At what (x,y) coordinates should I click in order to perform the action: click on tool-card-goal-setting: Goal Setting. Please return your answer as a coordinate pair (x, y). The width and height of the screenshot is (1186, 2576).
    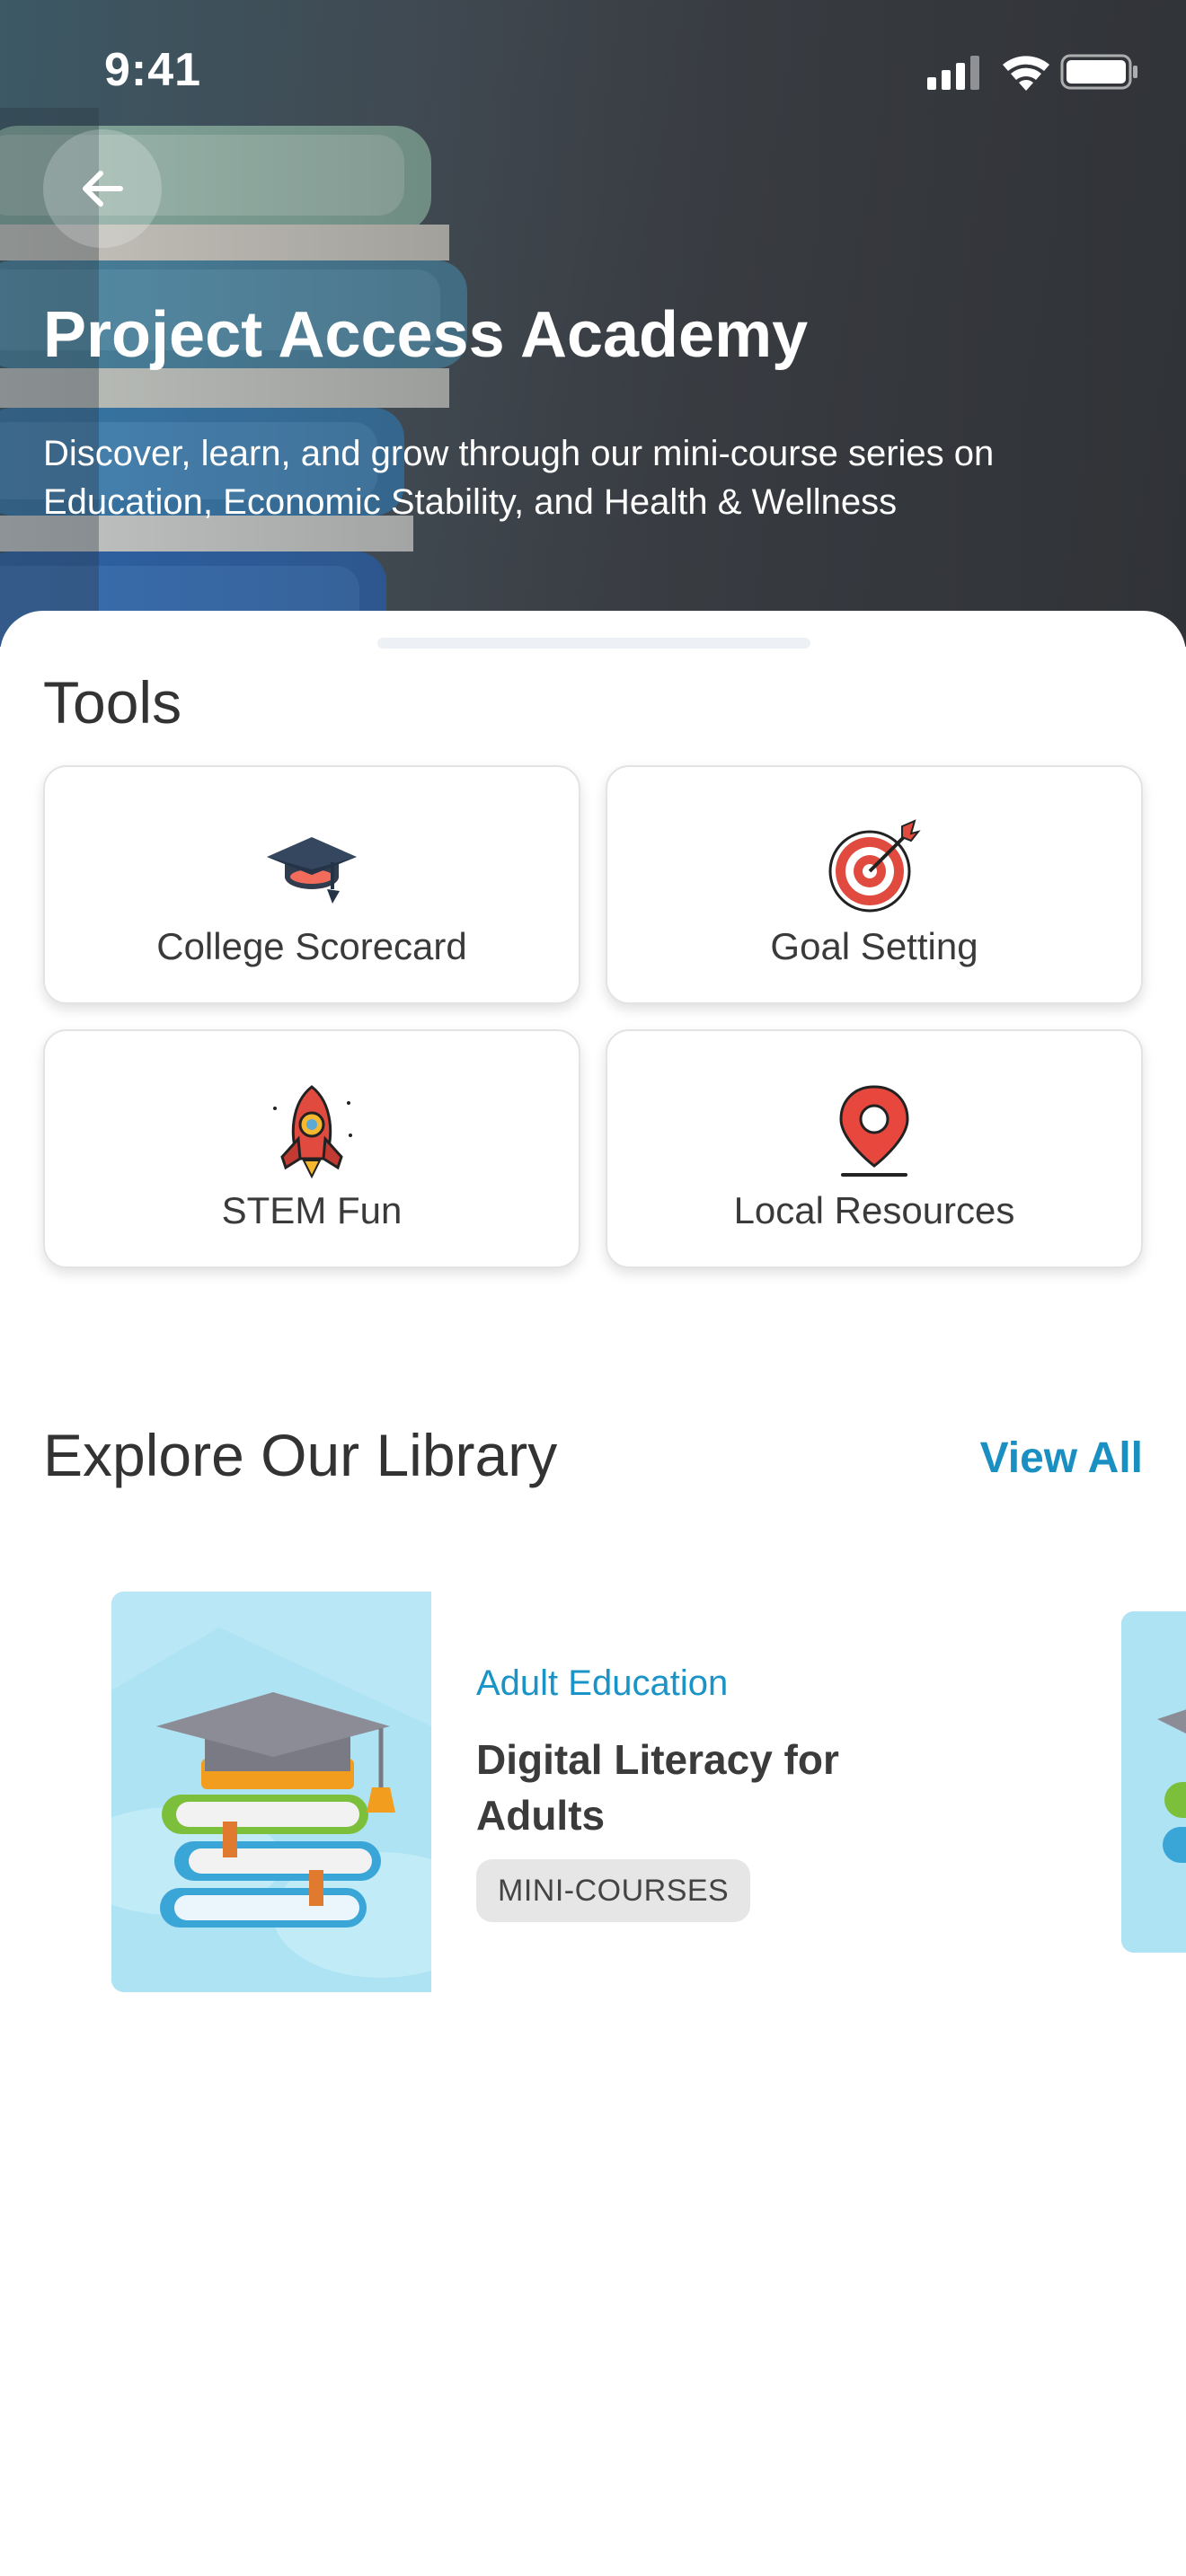
    Looking at the image, I should click on (874, 884).